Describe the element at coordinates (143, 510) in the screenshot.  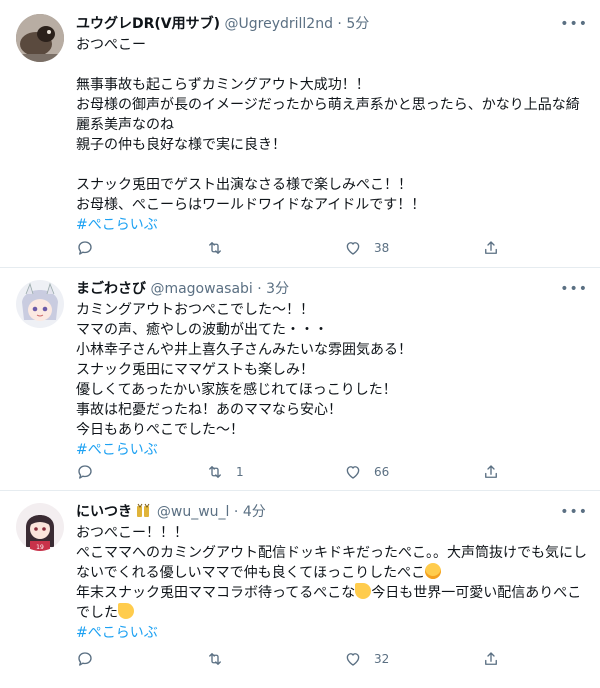
I see `verified-badge-icon` at that location.